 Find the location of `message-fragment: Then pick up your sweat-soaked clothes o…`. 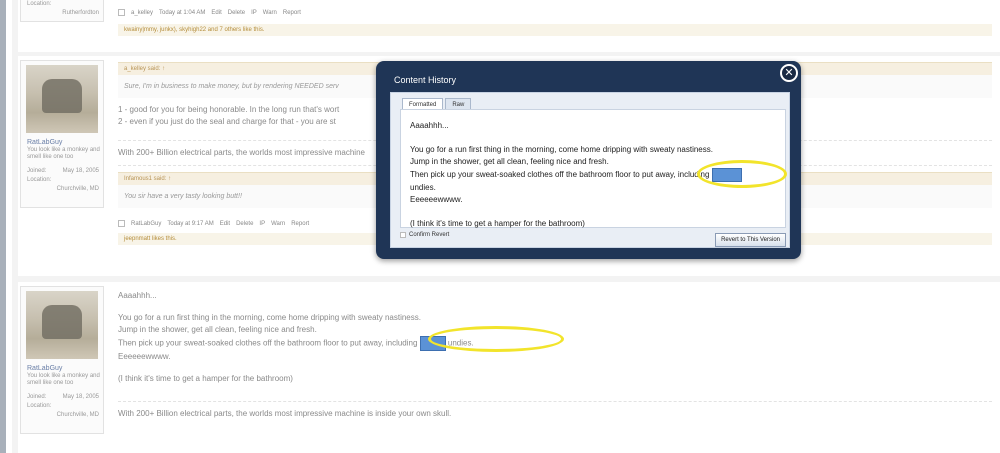

message-fragment: Then pick up your sweat-soaked clothes o… is located at coordinates (268, 343).